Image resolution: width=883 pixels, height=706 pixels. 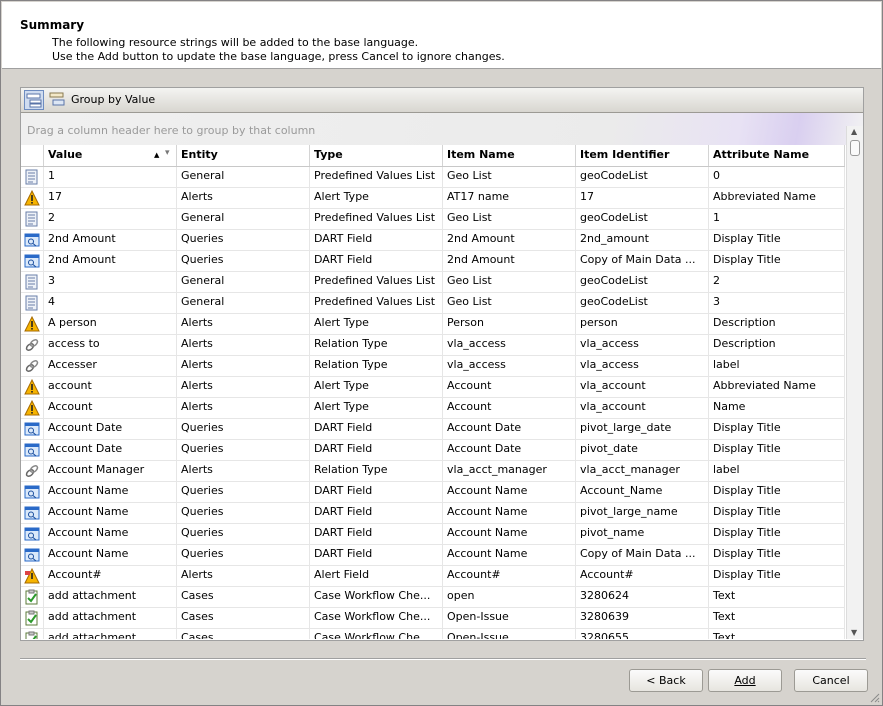 What do you see at coordinates (777, 387) in the screenshot?
I see `cell-attribute-name: Abbreviated Name` at bounding box center [777, 387].